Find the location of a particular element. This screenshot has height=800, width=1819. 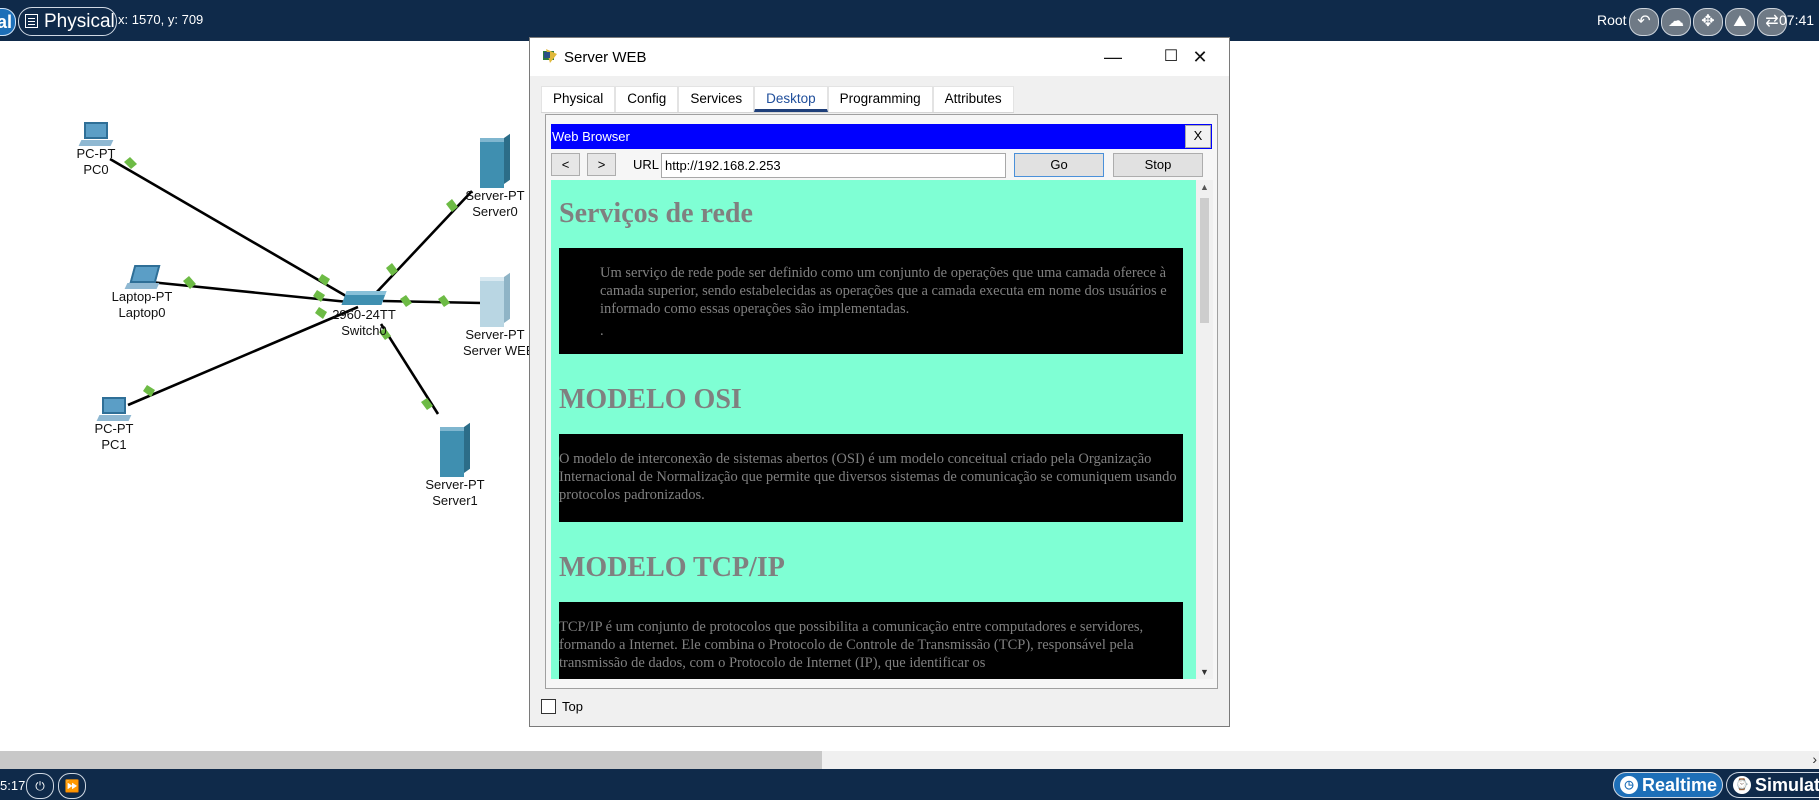

device-laptop0: Laptop-PT Laptop0 is located at coordinates (142, 293).